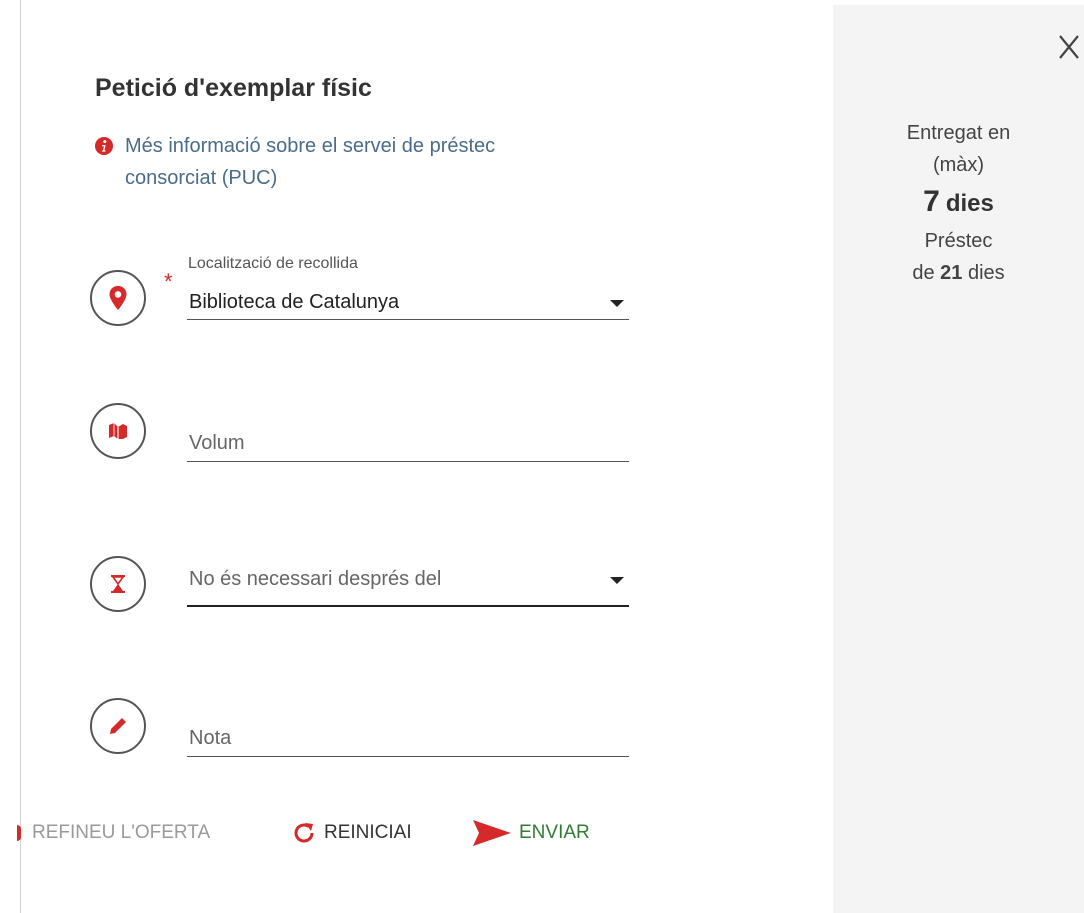 The image size is (1084, 913). I want to click on send-button: ENVIAR, so click(531, 833).